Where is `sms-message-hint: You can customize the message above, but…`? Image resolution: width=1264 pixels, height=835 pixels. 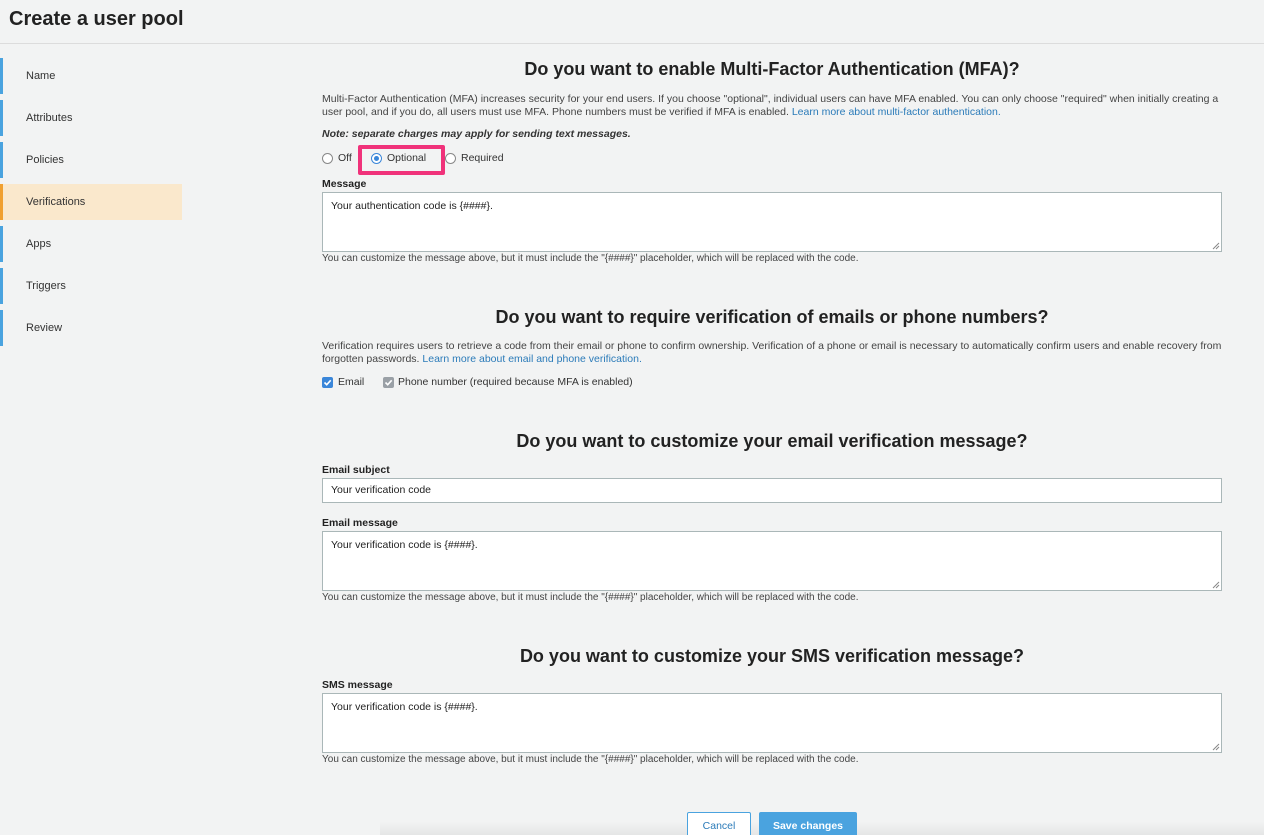 sms-message-hint: You can customize the message above, but… is located at coordinates (590, 759).